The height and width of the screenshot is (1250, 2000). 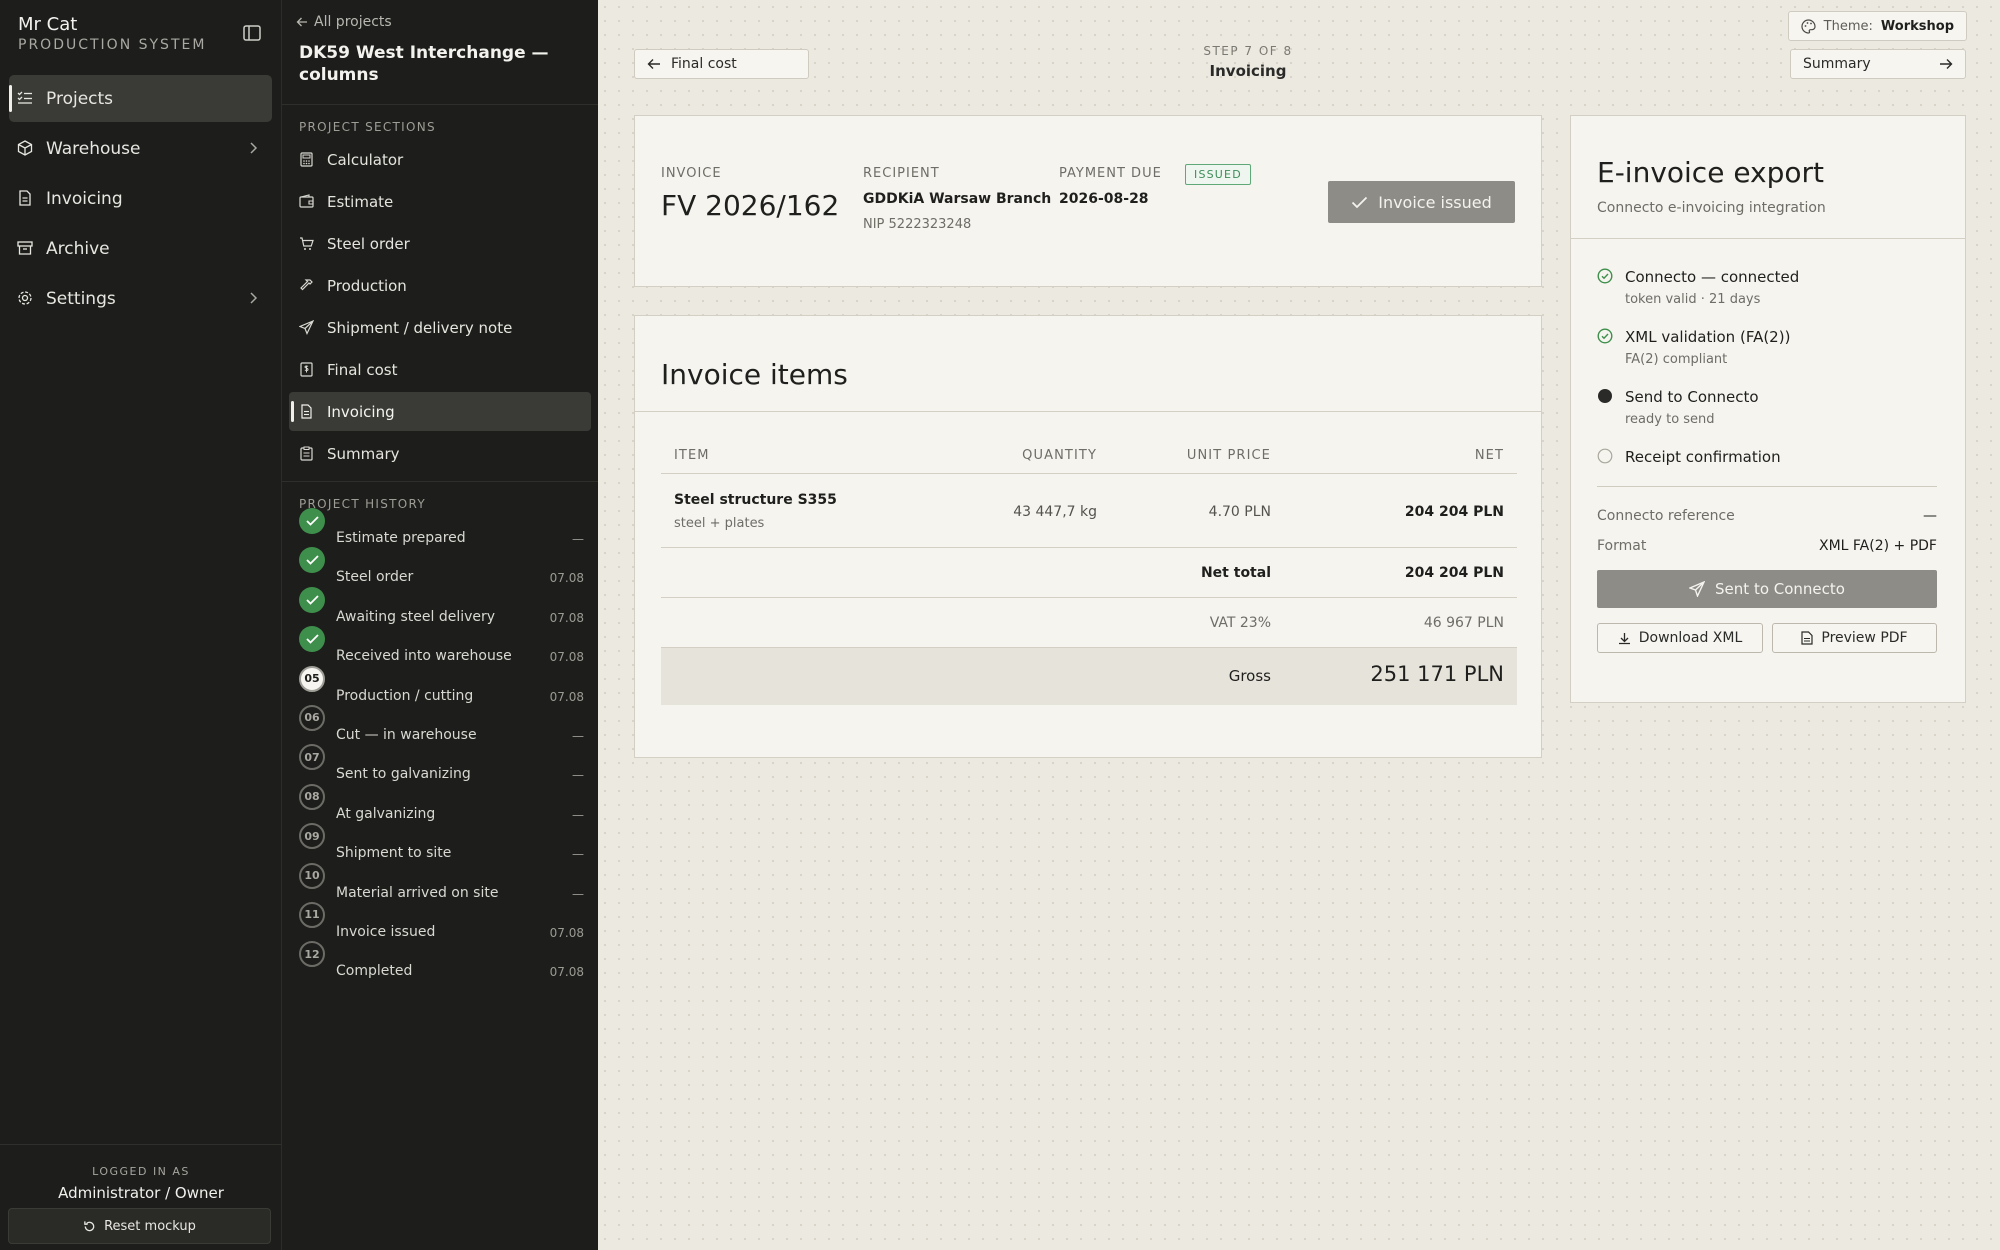 What do you see at coordinates (1854, 638) in the screenshot?
I see `preview-pdf-button: Preview PDF` at bounding box center [1854, 638].